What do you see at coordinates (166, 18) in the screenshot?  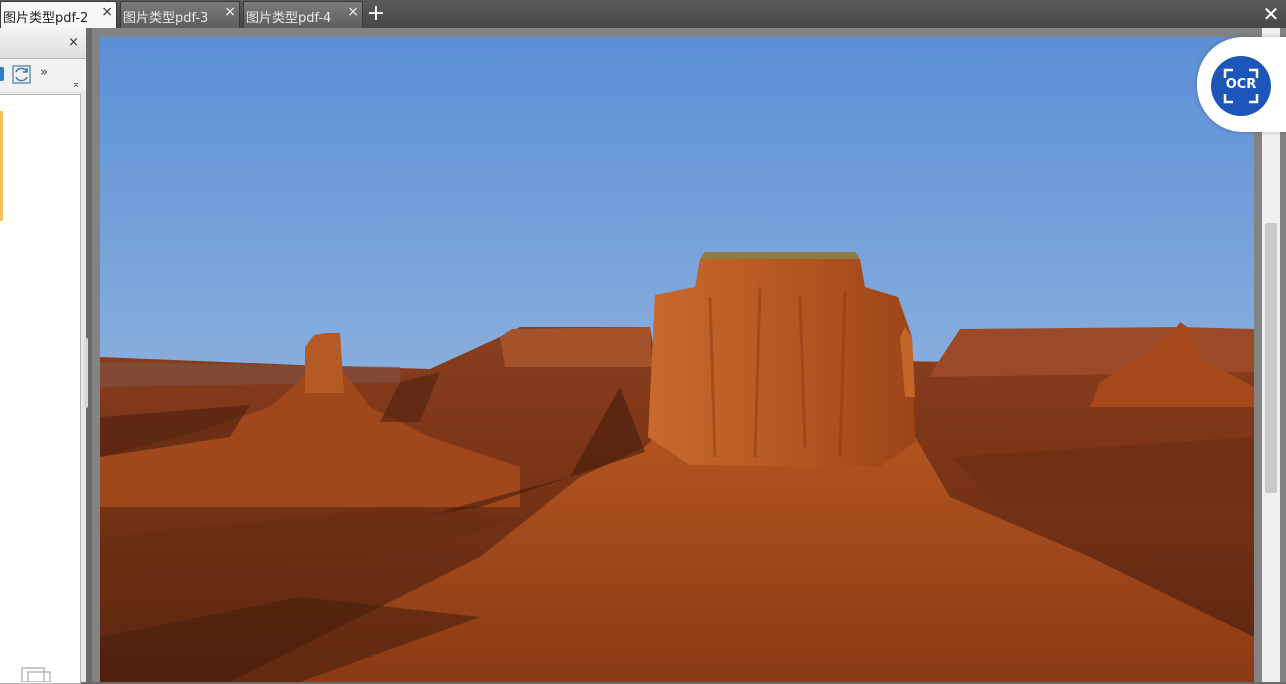 I see `tab-label: 图片类型pdf-3` at bounding box center [166, 18].